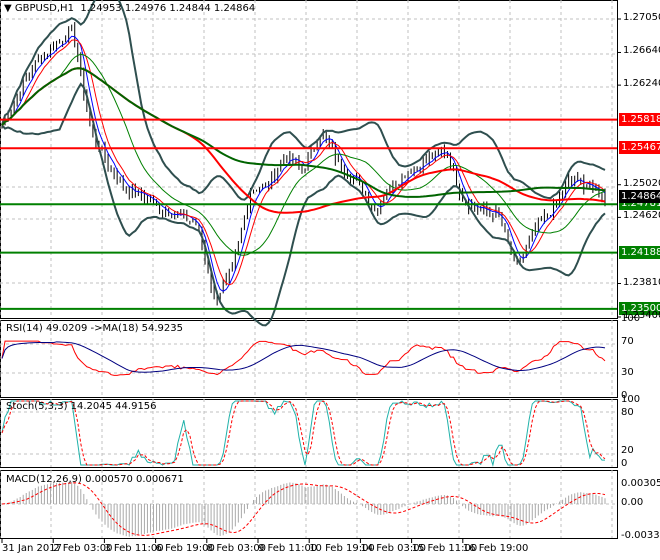 This screenshot has height=560, width=660. What do you see at coordinates (641, 17) in the screenshot?
I see `price-tick: 1.27050` at bounding box center [641, 17].